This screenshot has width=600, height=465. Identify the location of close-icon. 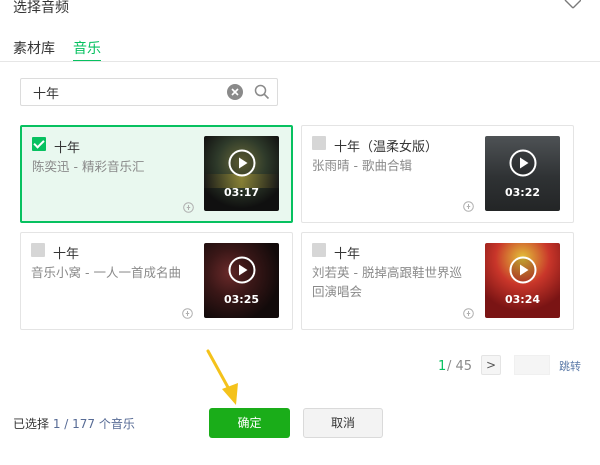
(572, 5).